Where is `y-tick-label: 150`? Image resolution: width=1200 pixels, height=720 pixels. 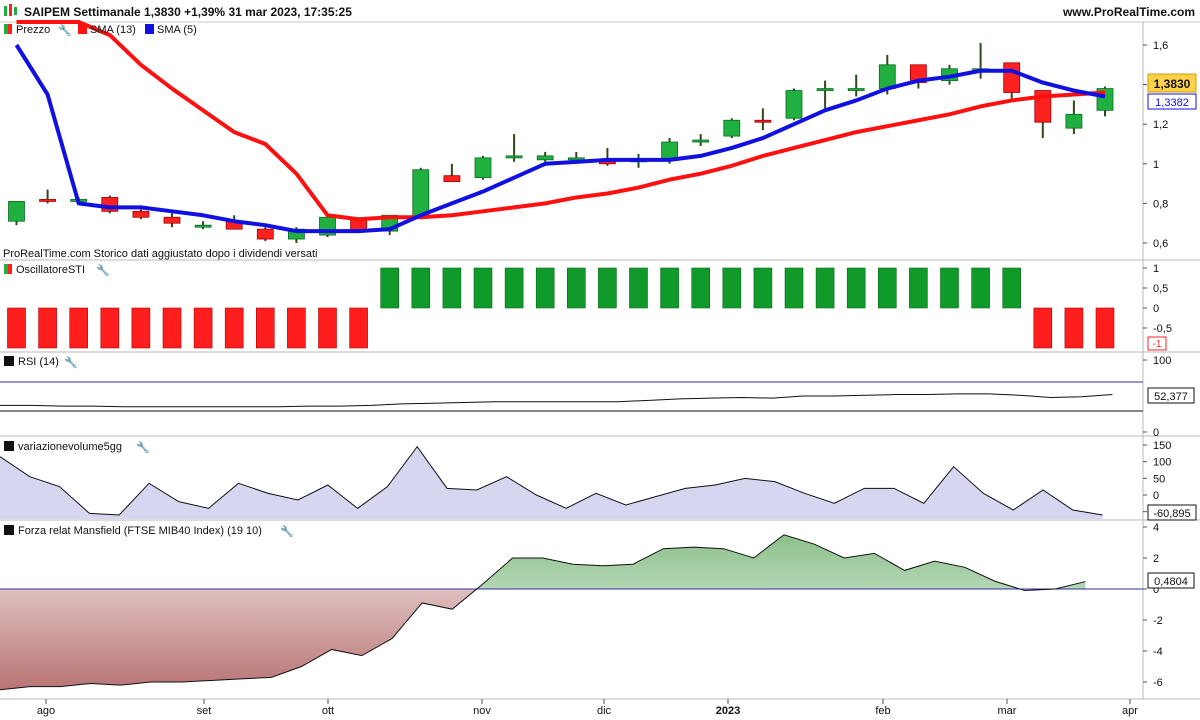 y-tick-label: 150 is located at coordinates (1162, 446).